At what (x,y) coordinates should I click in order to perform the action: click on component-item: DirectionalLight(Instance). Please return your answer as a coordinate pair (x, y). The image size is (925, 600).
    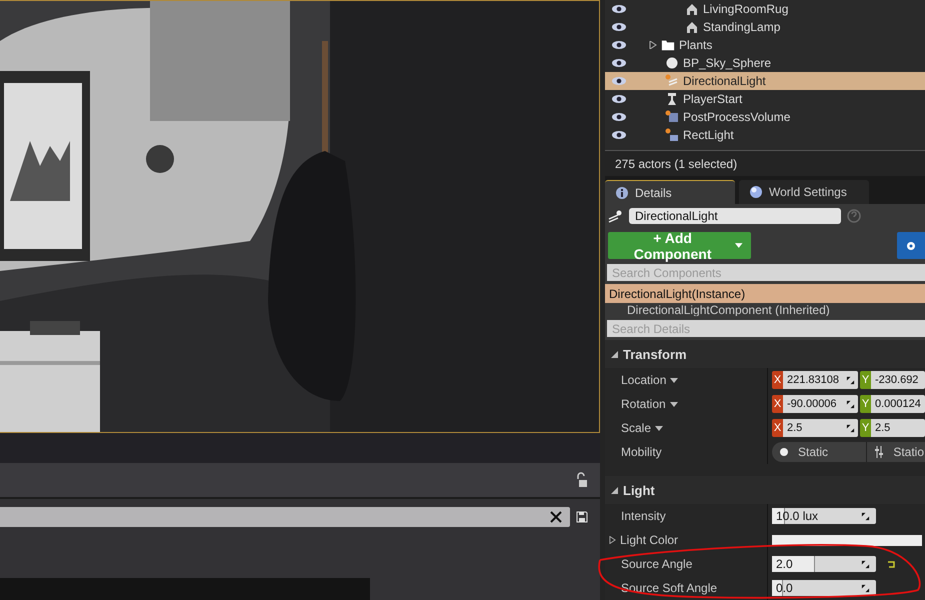
    Looking at the image, I should click on (765, 293).